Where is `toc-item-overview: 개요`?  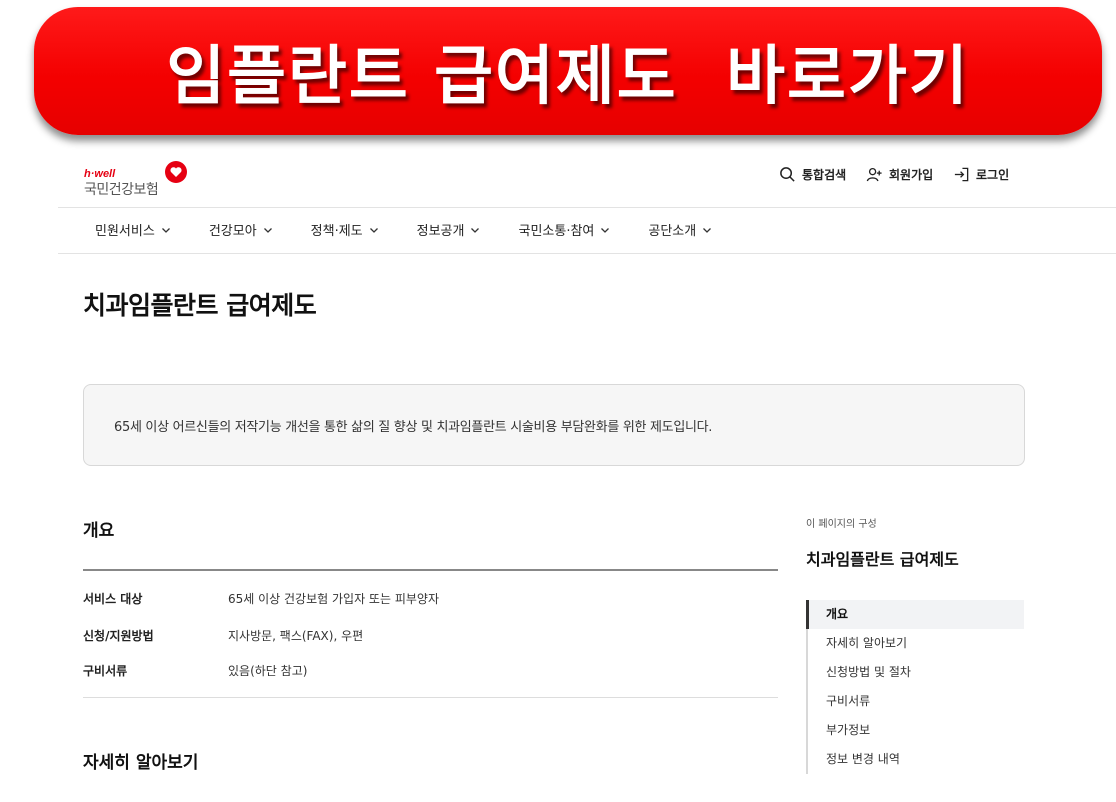 toc-item-overview: 개요 is located at coordinates (915, 614).